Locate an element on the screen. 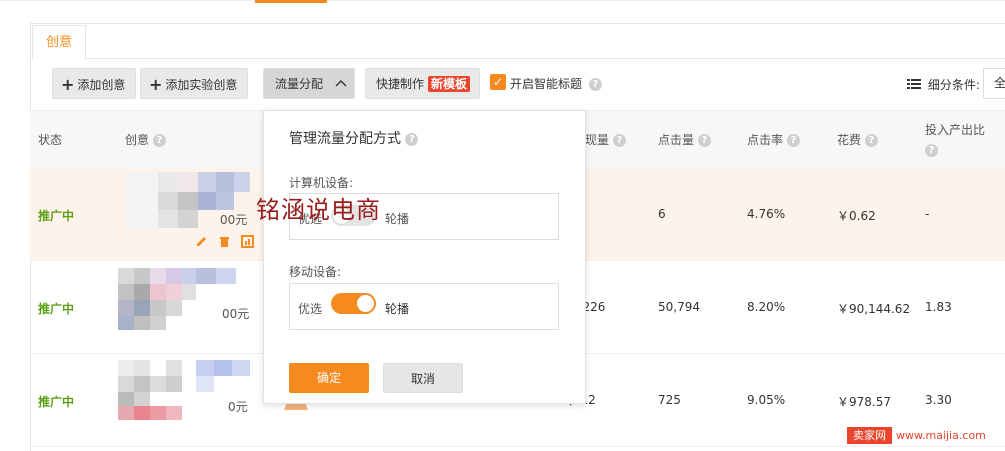 This screenshot has height=451, width=1005. creative-actions is located at coordinates (224, 243).